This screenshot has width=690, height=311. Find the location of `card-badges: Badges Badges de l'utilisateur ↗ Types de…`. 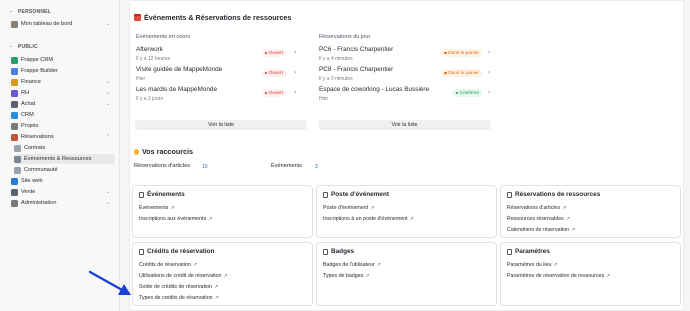

card-badges: Badges Badges de l'utilisateur ↗ Types de… is located at coordinates (406, 274).